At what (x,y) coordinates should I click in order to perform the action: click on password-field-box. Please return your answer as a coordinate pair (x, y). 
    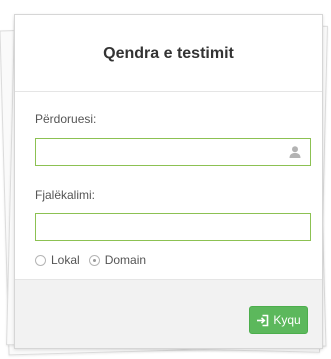
    Looking at the image, I should click on (173, 227).